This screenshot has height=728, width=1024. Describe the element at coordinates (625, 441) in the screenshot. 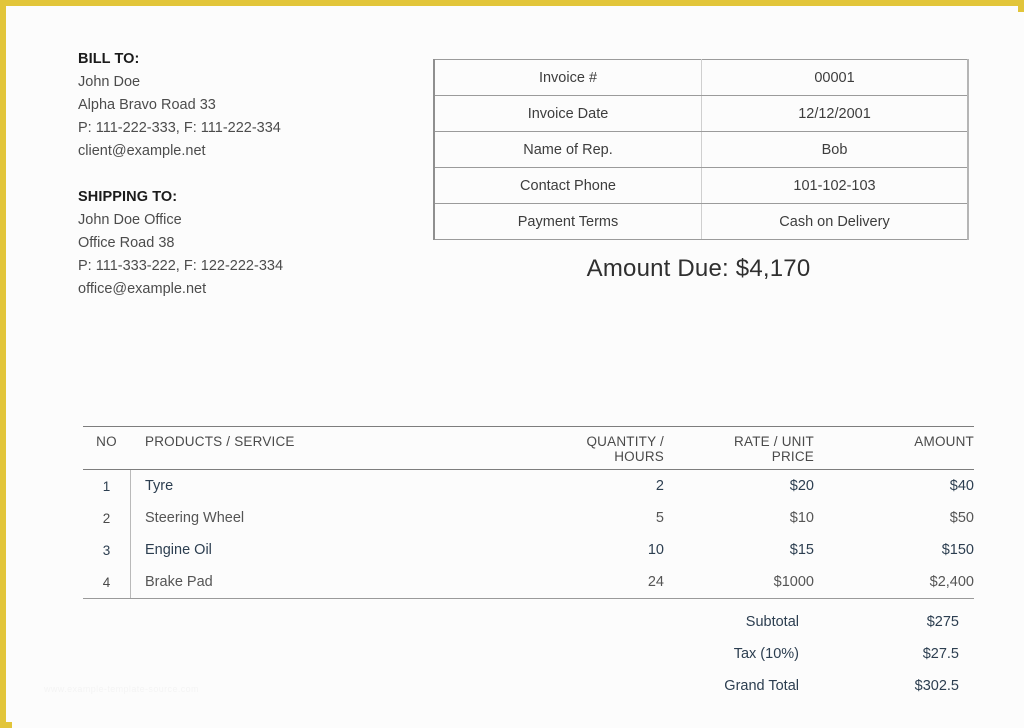

I see `column-header-quantity-line1: QUANTITY /` at that location.